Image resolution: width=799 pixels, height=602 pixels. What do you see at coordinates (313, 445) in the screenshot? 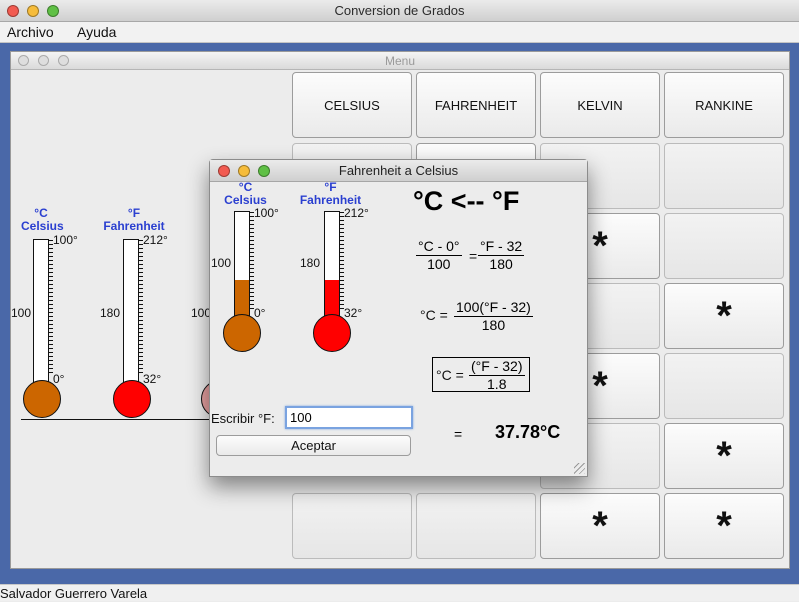
I see `accept-button: Aceptar` at bounding box center [313, 445].